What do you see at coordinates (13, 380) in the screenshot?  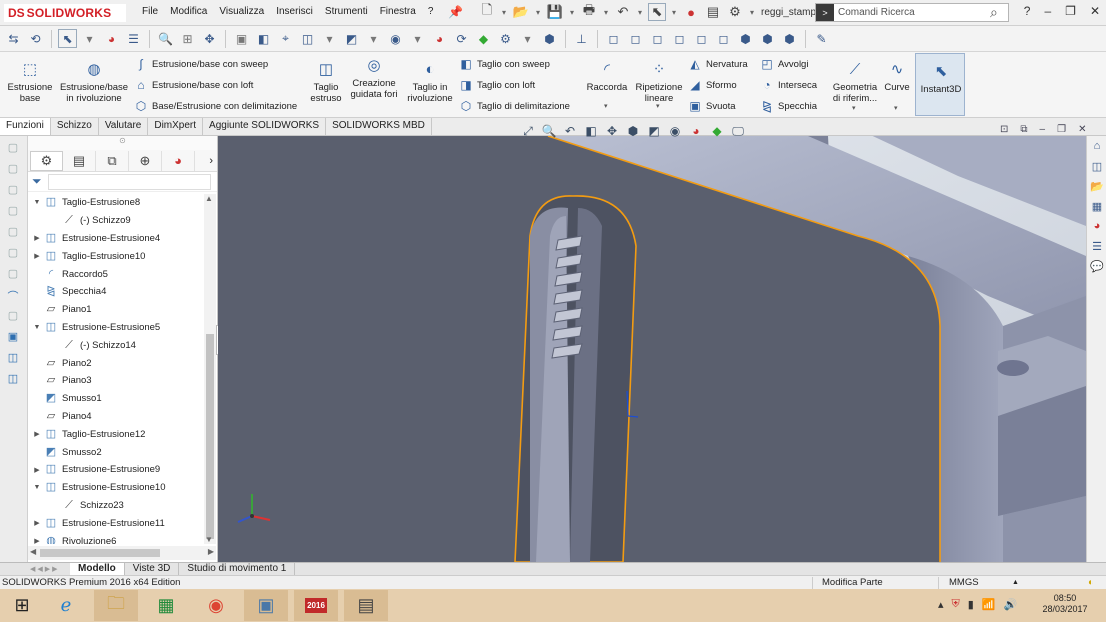 I see `cut-extrude-shortcut-icon: ◫` at bounding box center [13, 380].